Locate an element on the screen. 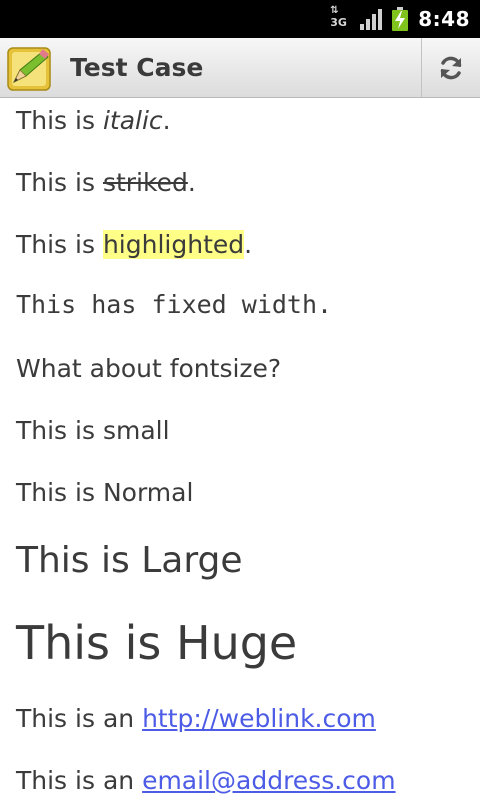 Image resolution: width=480 pixels, height=800 pixels. network-3g-icon: ⇅ 3G is located at coordinates (339, 19).